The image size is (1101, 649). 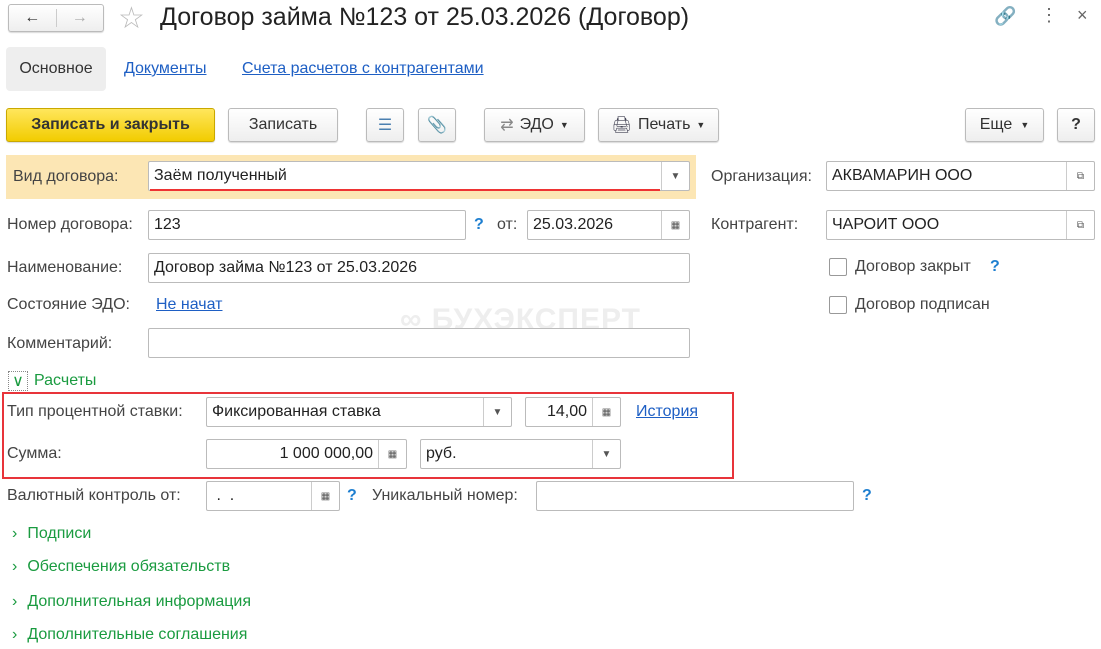 I want to click on sum-field: 1 000 000,00 ▦, so click(x=306, y=454).